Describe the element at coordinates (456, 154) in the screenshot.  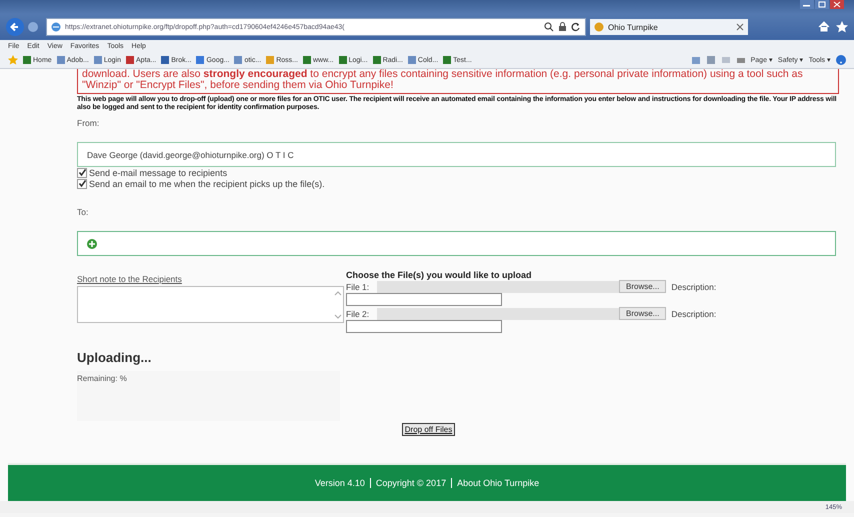
I see `from-field: Dave George (david.george@ohioturnpike.org) O T I C` at that location.